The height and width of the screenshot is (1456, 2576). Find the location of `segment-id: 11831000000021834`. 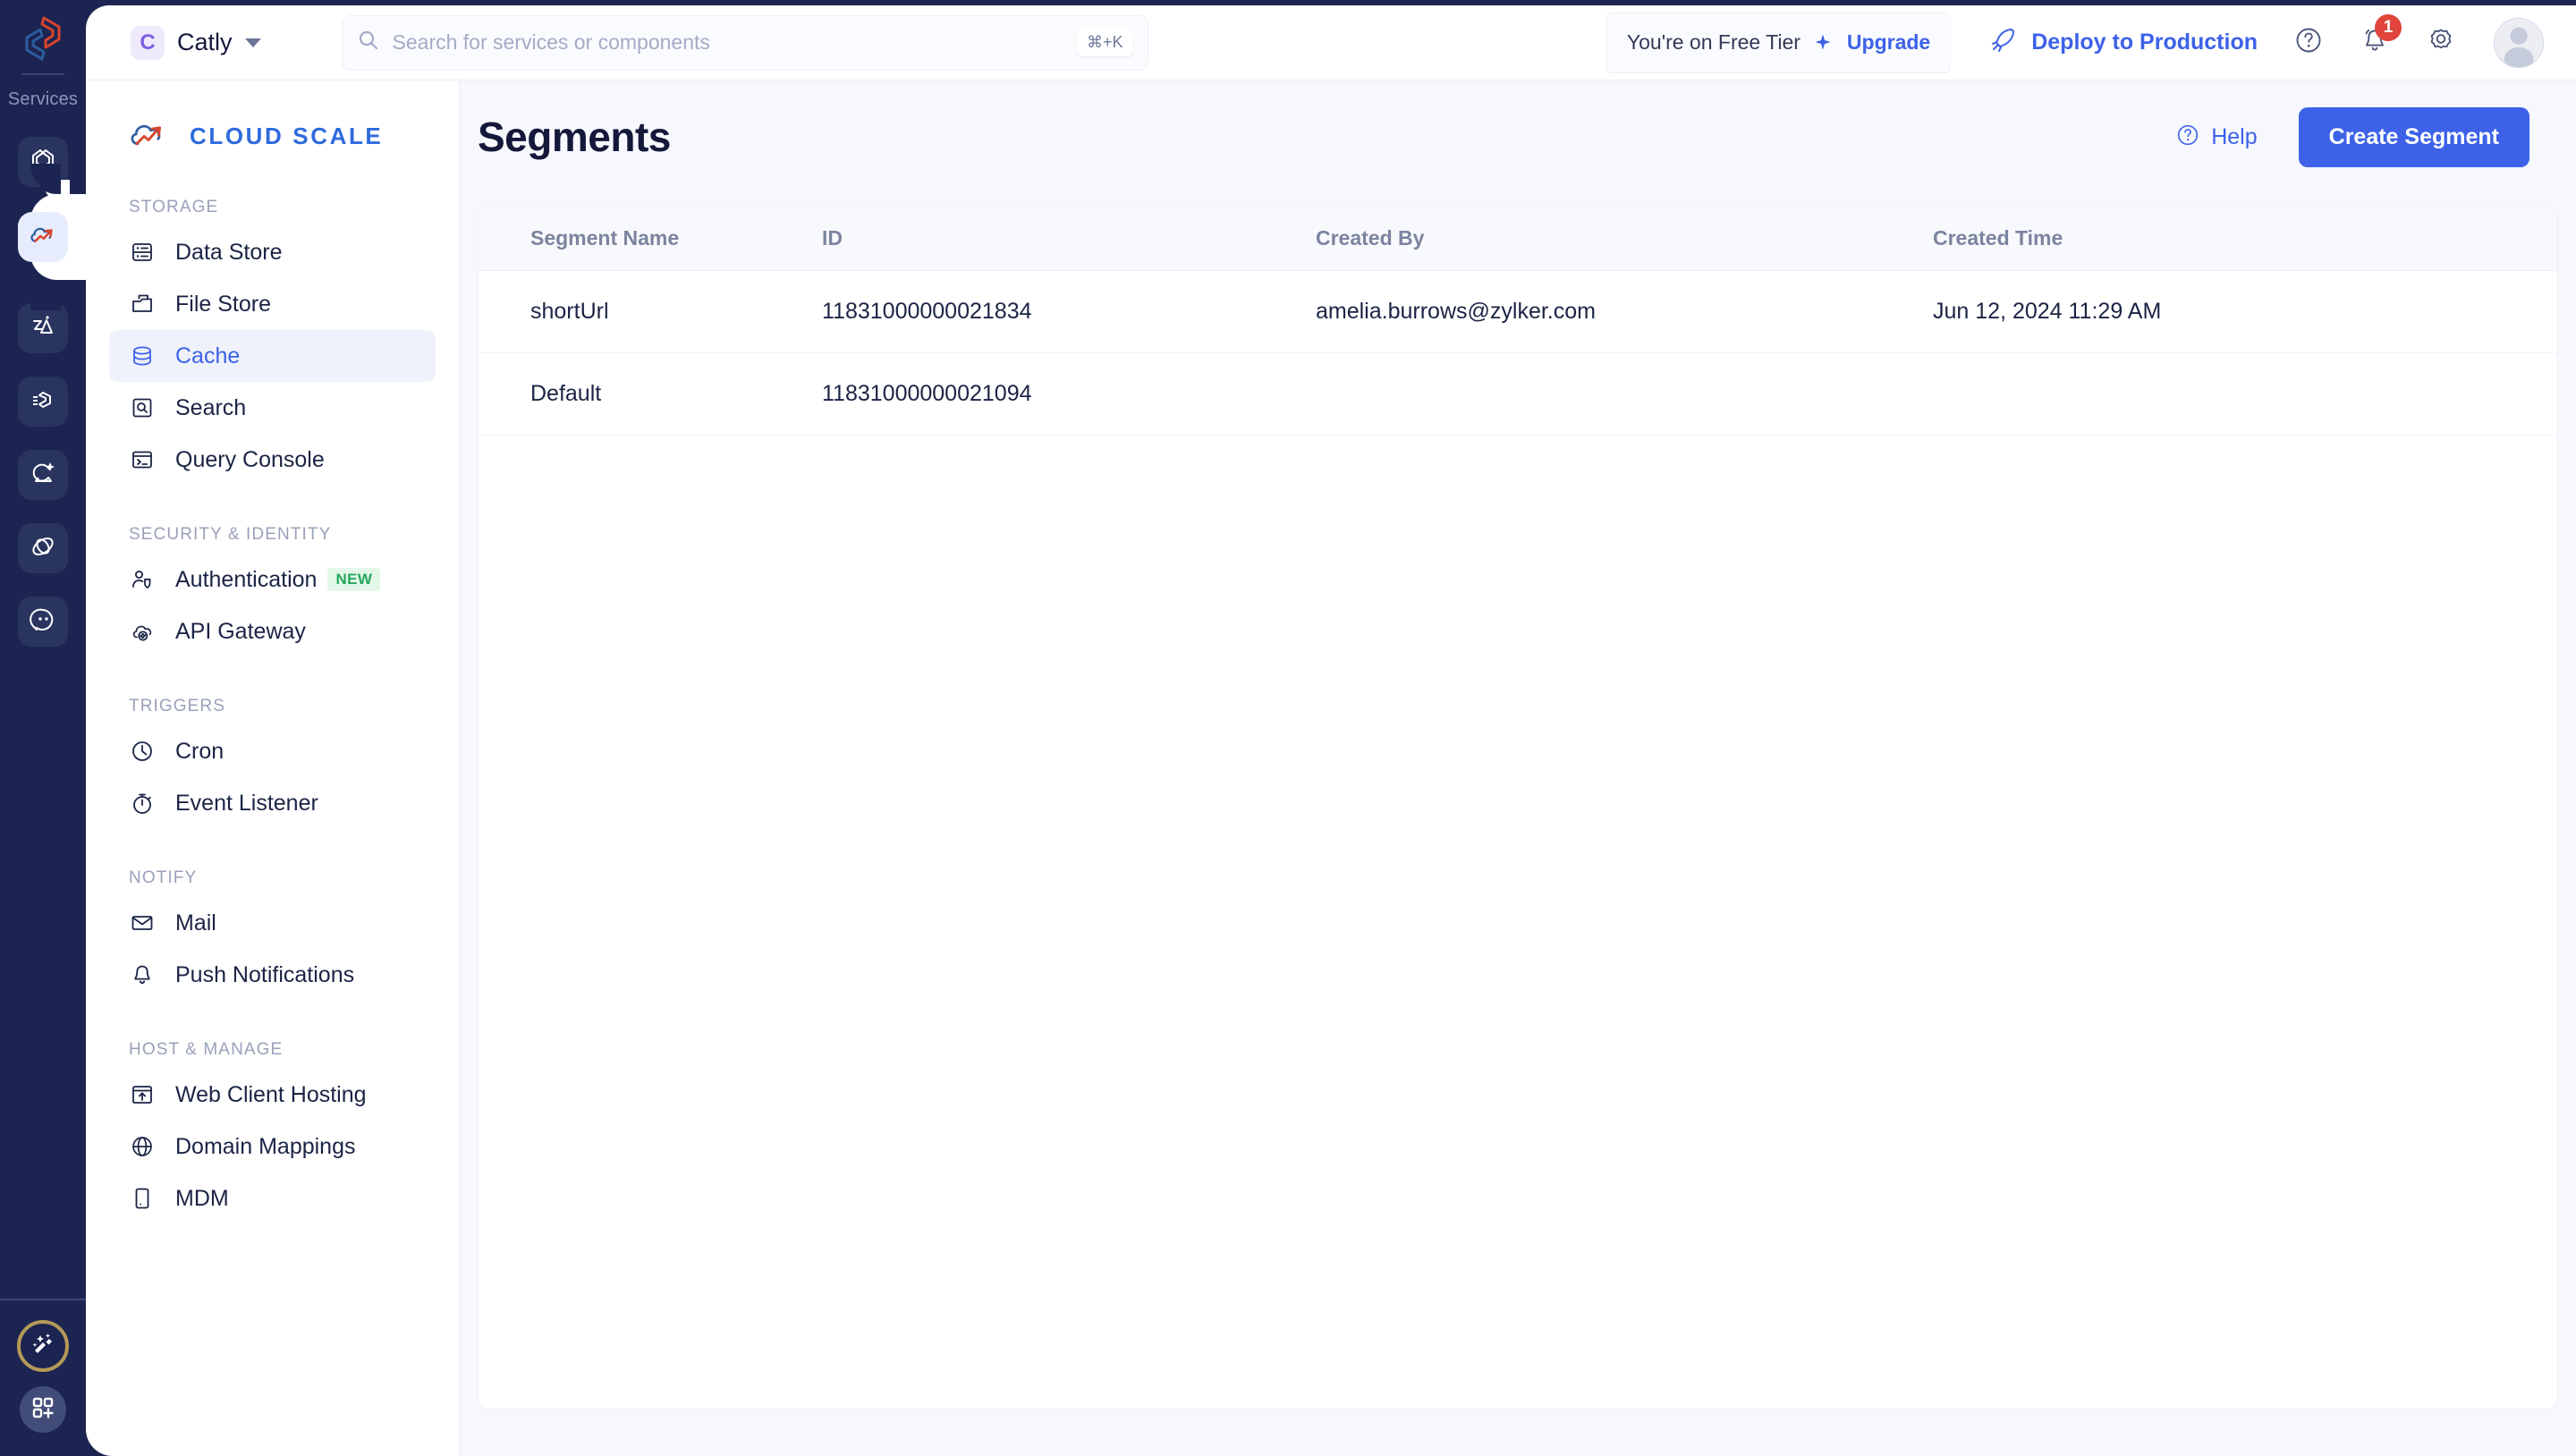

segment-id: 11831000000021834 is located at coordinates (927, 311).